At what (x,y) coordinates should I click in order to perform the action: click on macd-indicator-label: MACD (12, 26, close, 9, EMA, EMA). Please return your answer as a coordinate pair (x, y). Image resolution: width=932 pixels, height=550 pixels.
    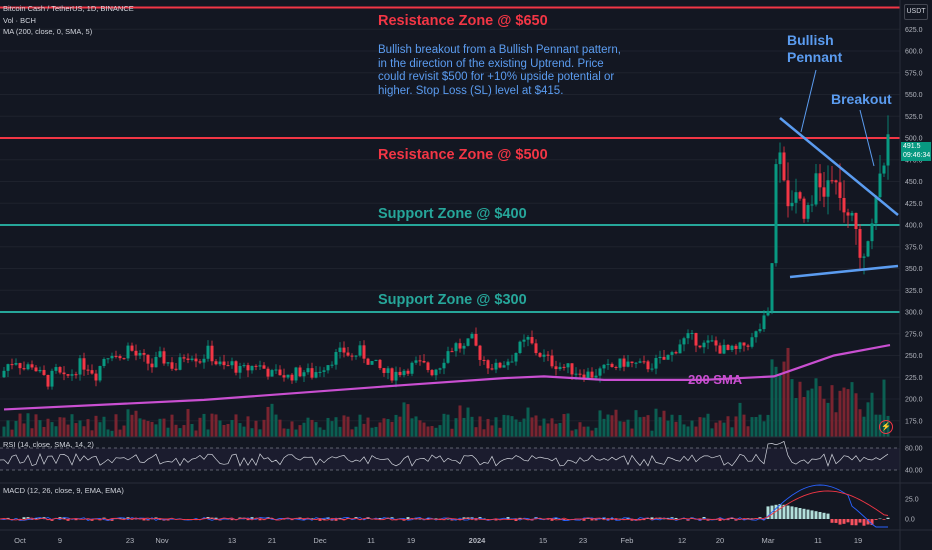
    Looking at the image, I should click on (63, 490).